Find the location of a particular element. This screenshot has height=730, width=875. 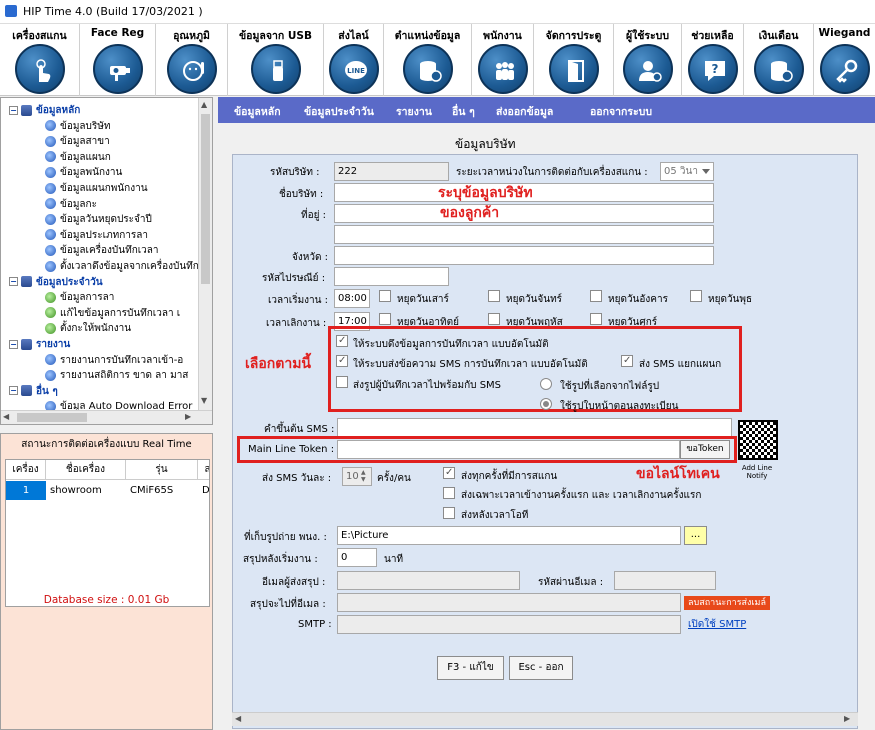

tree-item: ตั้งเวลาดึงข้อมูลจากเครื่องบันทึก is located at coordinates (122, 267).